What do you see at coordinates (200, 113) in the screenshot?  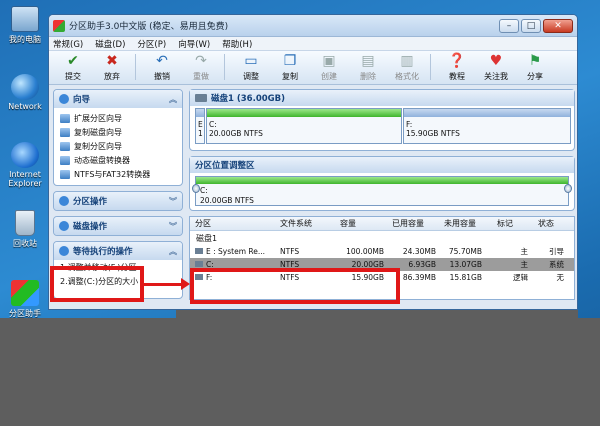 I see `usage-bar` at bounding box center [200, 113].